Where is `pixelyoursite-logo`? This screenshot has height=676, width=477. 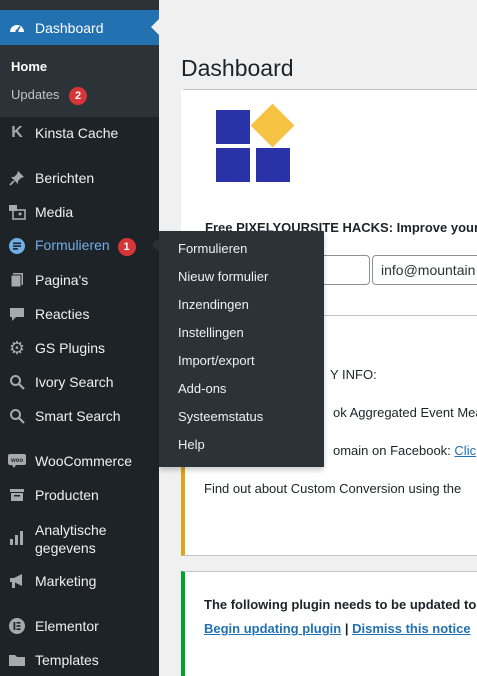 pixelyoursite-logo is located at coordinates (258, 145).